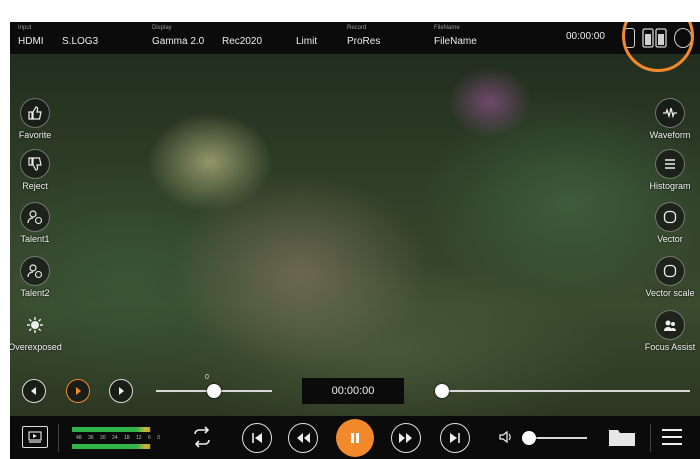 This screenshot has height=459, width=700. What do you see at coordinates (306, 41) in the screenshot?
I see `display-range: Limit` at bounding box center [306, 41].